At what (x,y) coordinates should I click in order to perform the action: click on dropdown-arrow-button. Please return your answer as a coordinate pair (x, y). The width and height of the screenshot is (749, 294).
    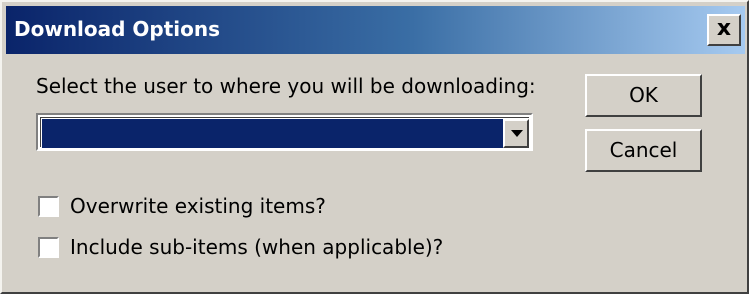
    Looking at the image, I should click on (516, 133).